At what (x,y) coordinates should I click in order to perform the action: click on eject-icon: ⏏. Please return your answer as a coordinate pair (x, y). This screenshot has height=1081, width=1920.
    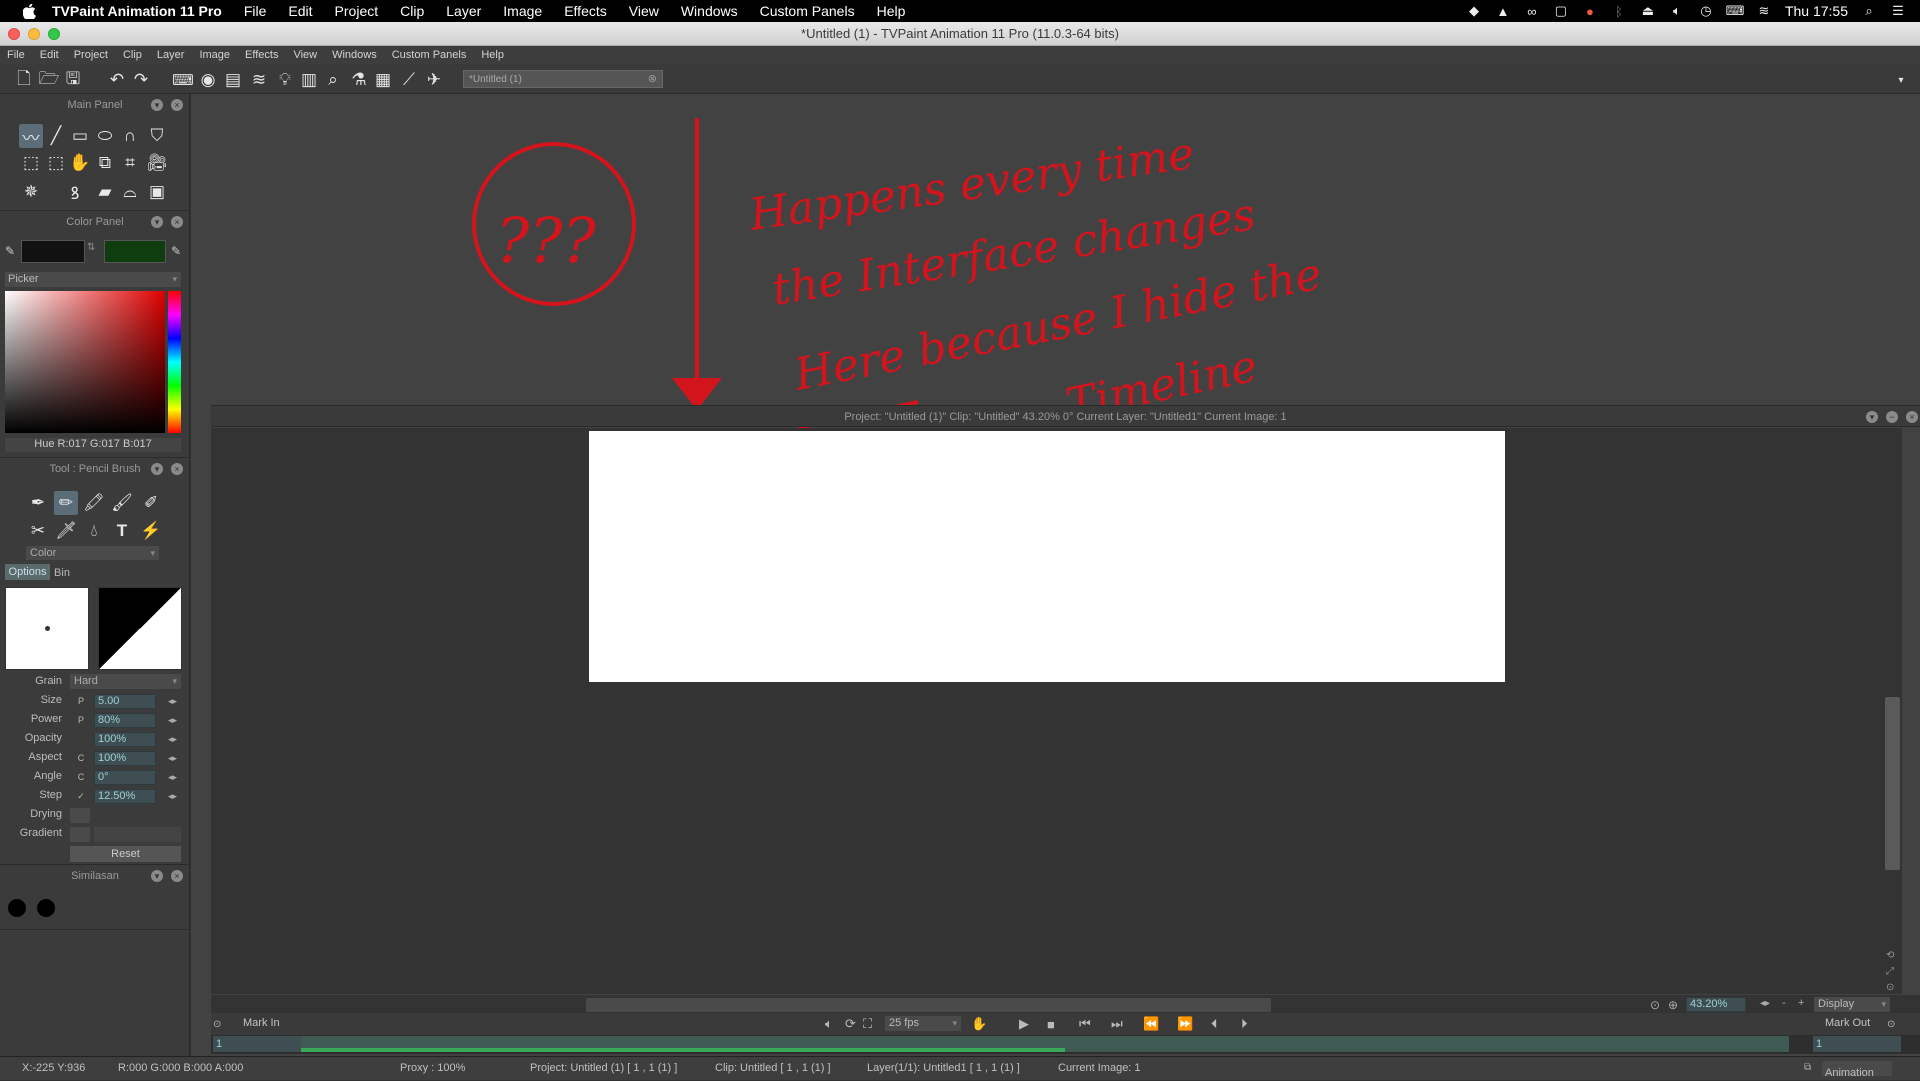
    Looking at the image, I should click on (1648, 11).